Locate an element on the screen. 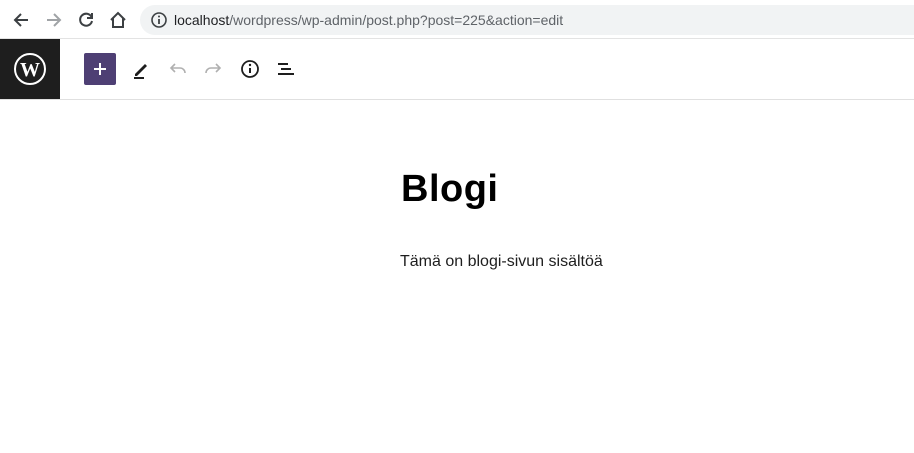 The height and width of the screenshot is (453, 914). wordpress-logo-icon: W is located at coordinates (30, 69).